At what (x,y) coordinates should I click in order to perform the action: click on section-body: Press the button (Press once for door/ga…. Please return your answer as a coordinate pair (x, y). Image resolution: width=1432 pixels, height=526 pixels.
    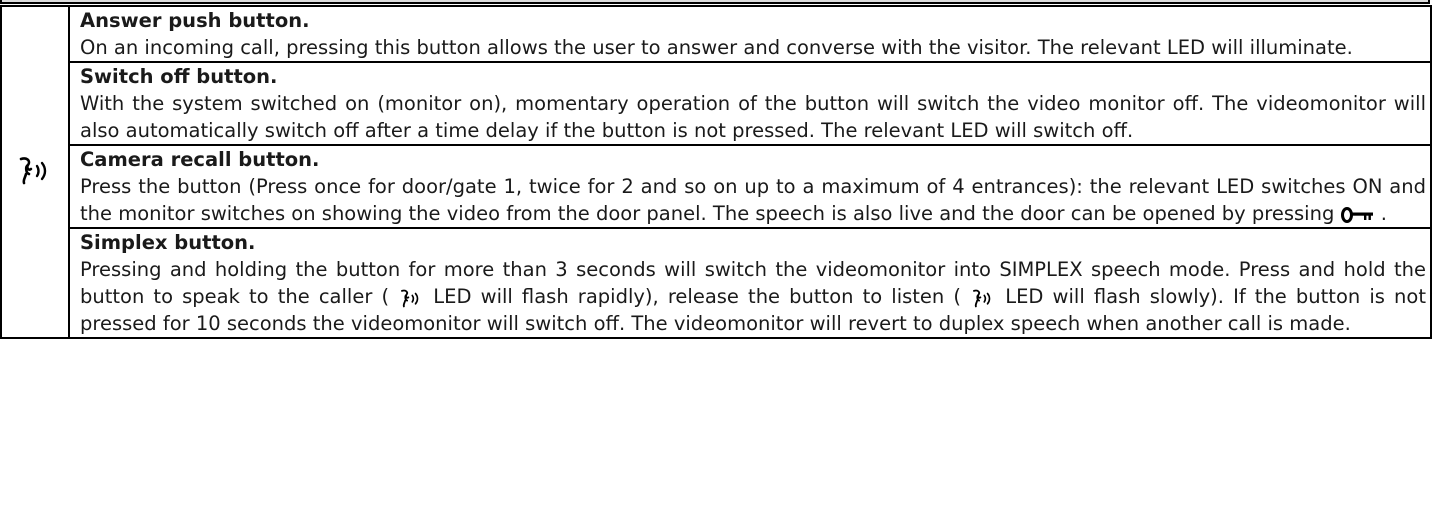
    Looking at the image, I should click on (753, 200).